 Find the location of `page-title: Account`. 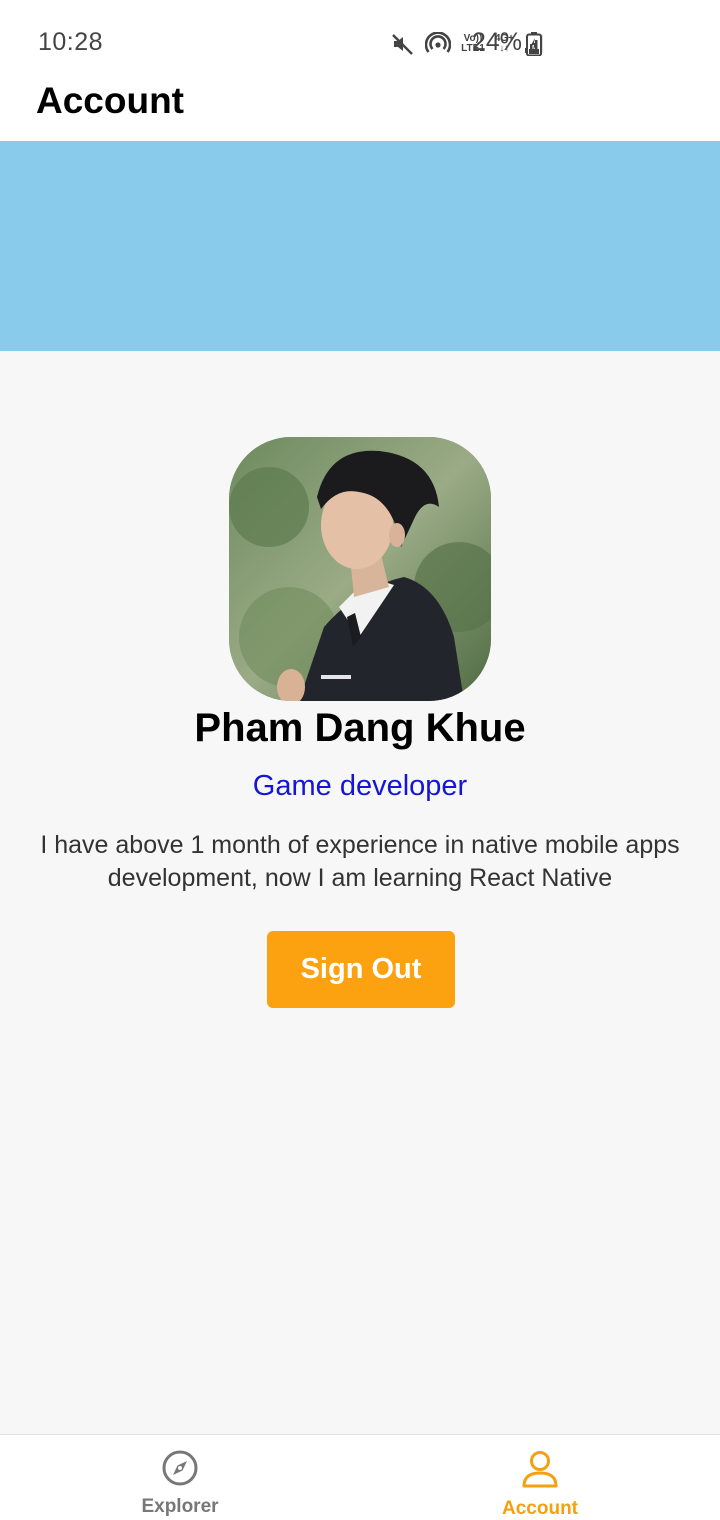

page-title: Account is located at coordinates (110, 100).